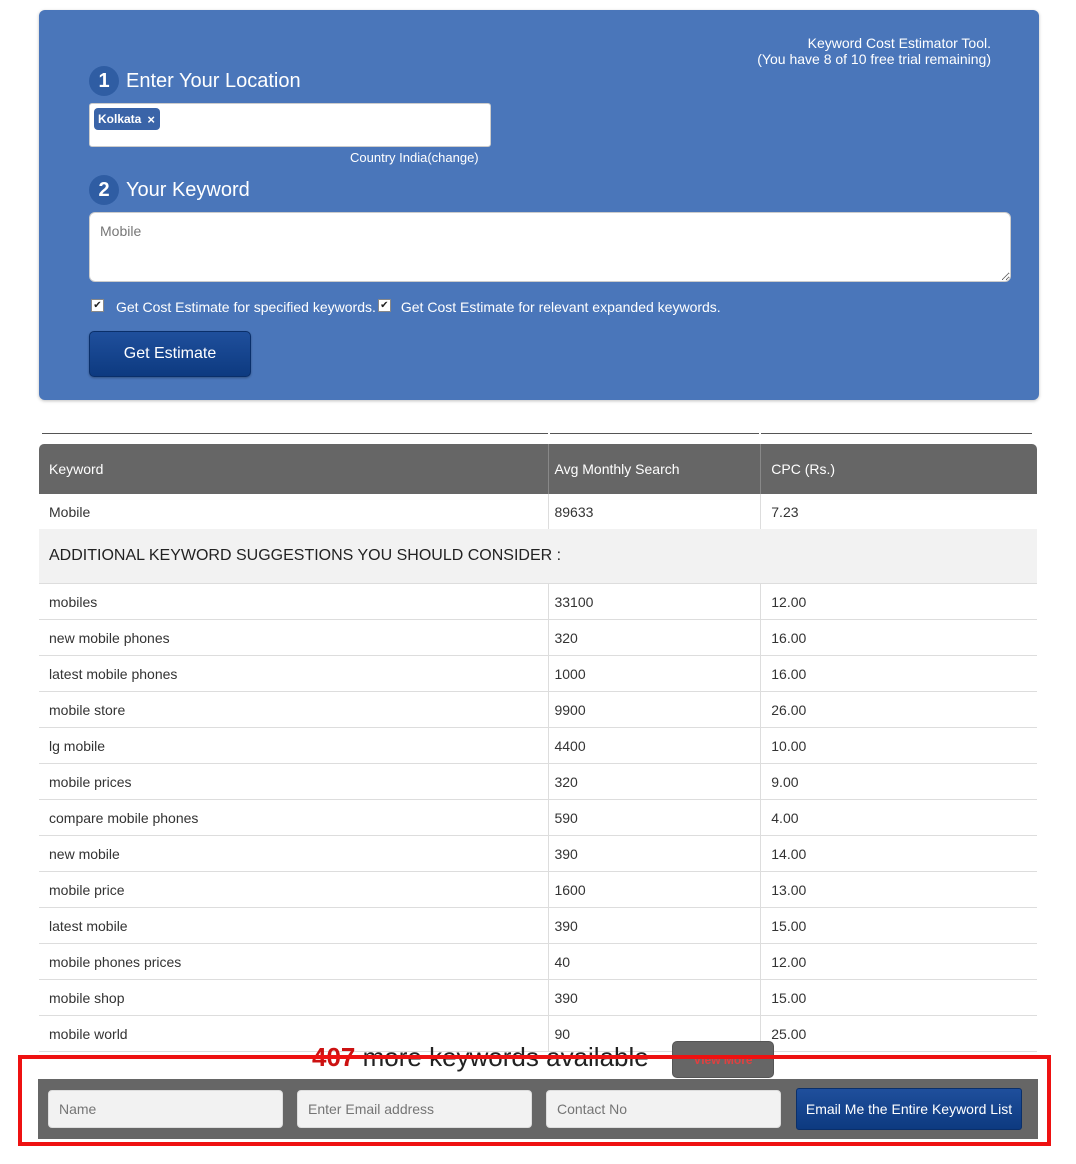 The width and height of the screenshot is (1076, 1164). I want to click on remove-tag-icon: ×, so click(151, 119).